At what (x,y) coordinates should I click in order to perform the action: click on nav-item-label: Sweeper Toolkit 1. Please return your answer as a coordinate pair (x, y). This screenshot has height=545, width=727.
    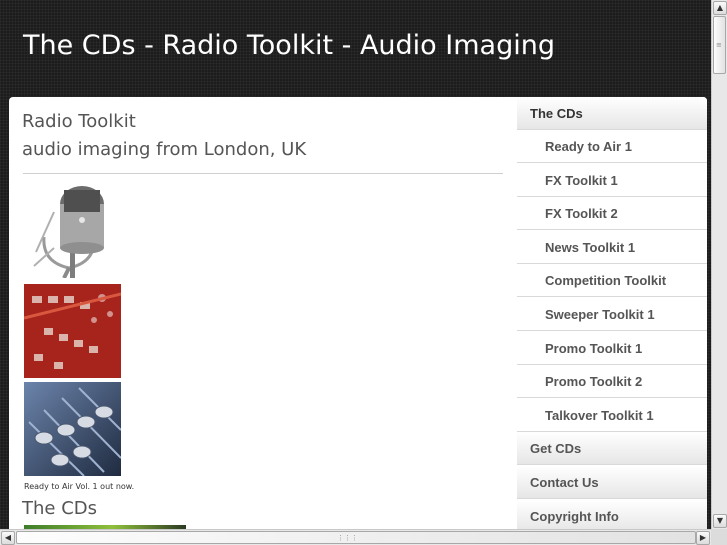
    Looking at the image, I should click on (600, 314).